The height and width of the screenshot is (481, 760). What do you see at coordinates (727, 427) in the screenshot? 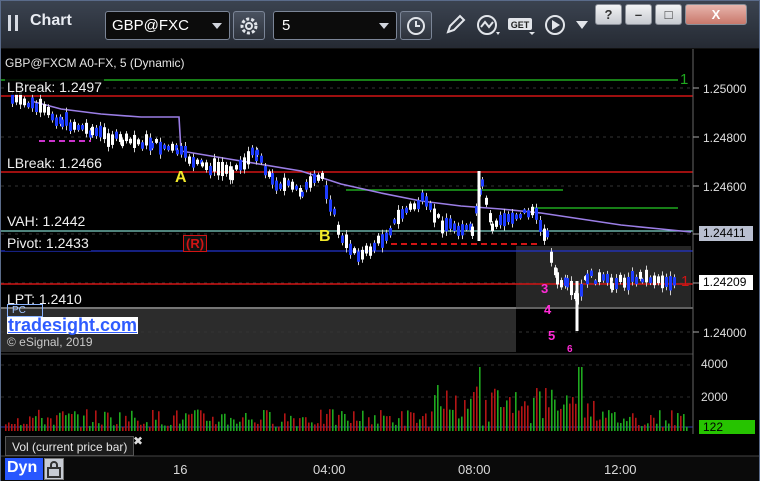
I see `volume-last-tag: 122` at bounding box center [727, 427].